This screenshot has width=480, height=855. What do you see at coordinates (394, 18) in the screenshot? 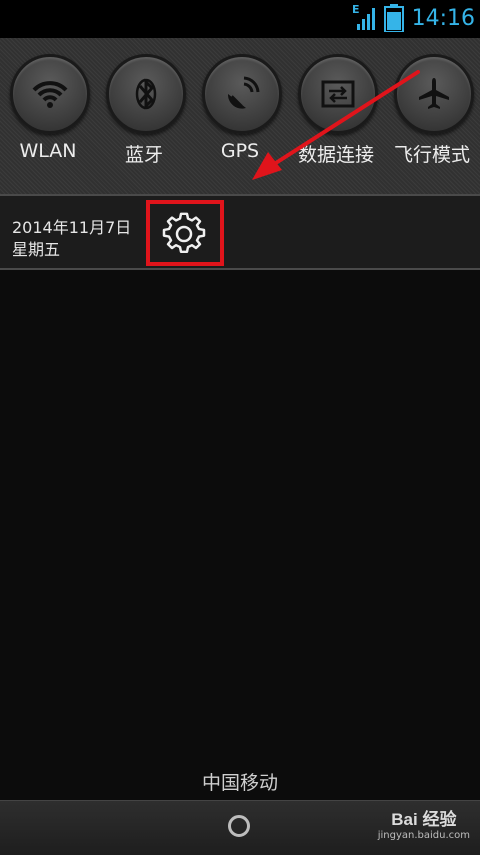
I see `battery-icon` at bounding box center [394, 18].